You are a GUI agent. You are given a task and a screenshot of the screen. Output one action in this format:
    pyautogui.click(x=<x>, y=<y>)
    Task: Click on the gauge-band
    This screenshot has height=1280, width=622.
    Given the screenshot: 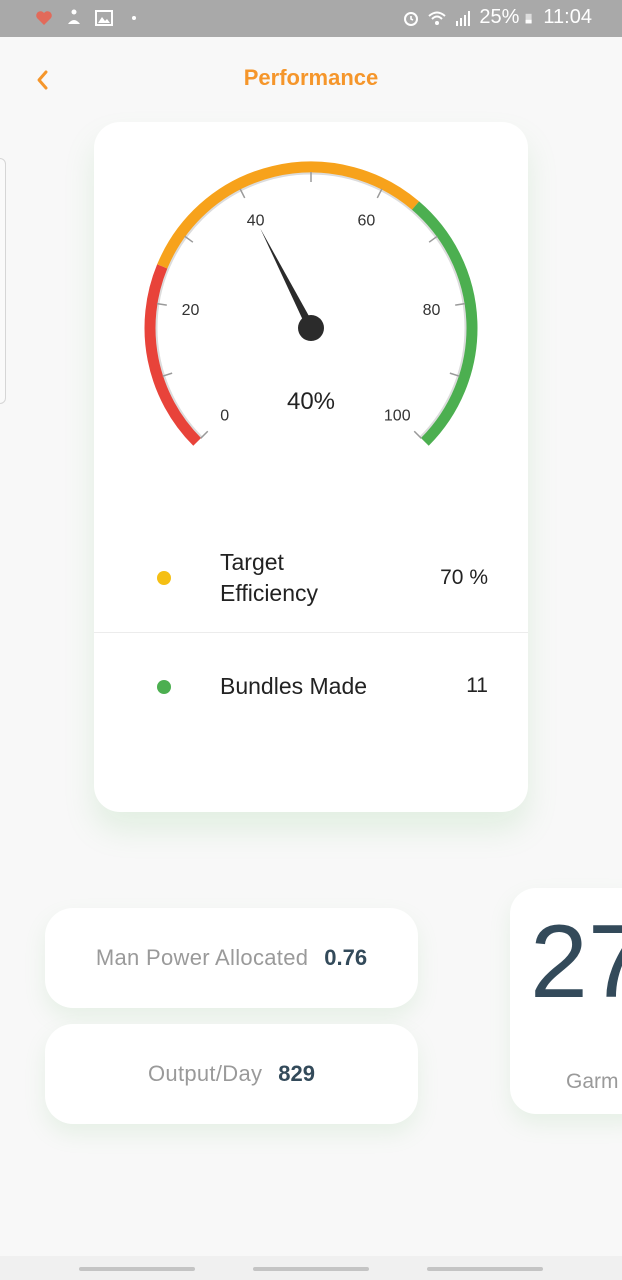 What is the action you would take?
    pyautogui.click(x=288, y=215)
    